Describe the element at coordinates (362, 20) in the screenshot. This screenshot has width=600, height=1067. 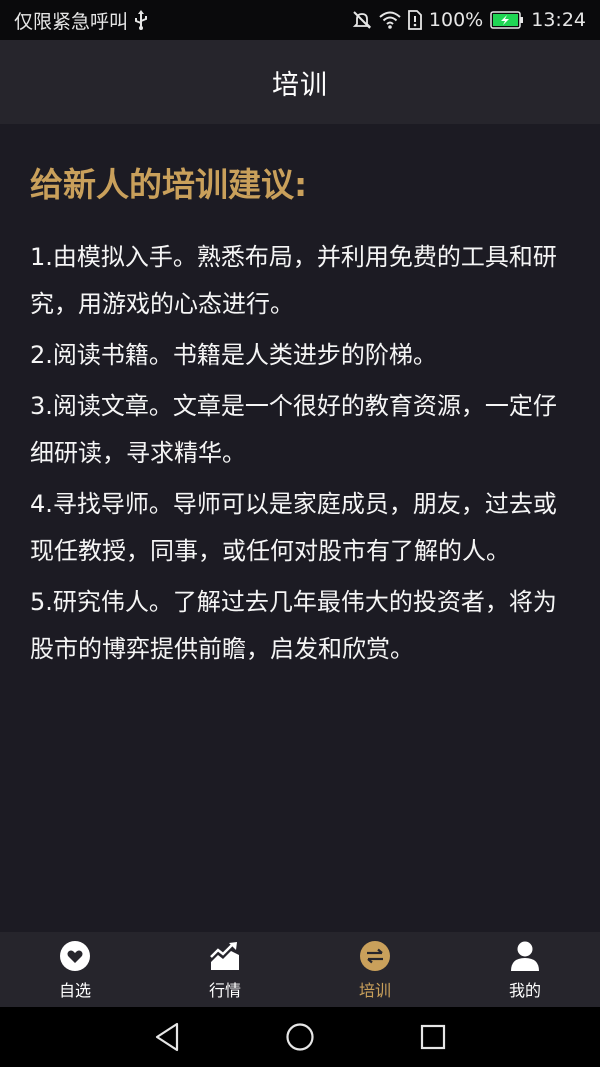
I see `mute-icon` at that location.